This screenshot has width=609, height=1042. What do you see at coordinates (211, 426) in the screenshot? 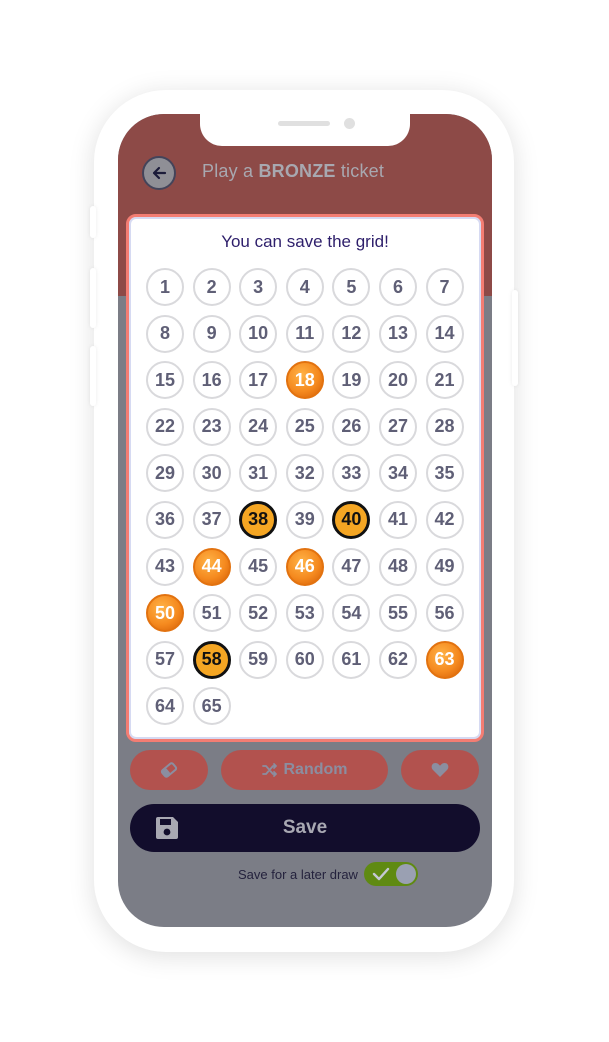
I see `number-ball: 23` at bounding box center [211, 426].